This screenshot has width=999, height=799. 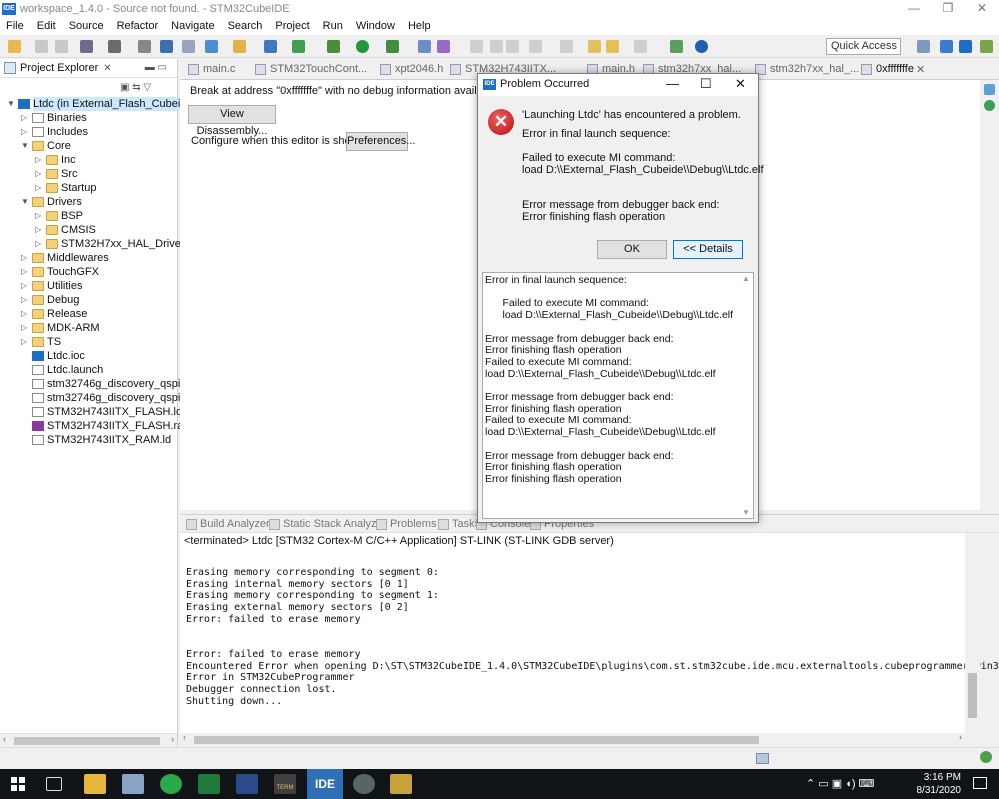 I want to click on info-icon, so click(x=701, y=46).